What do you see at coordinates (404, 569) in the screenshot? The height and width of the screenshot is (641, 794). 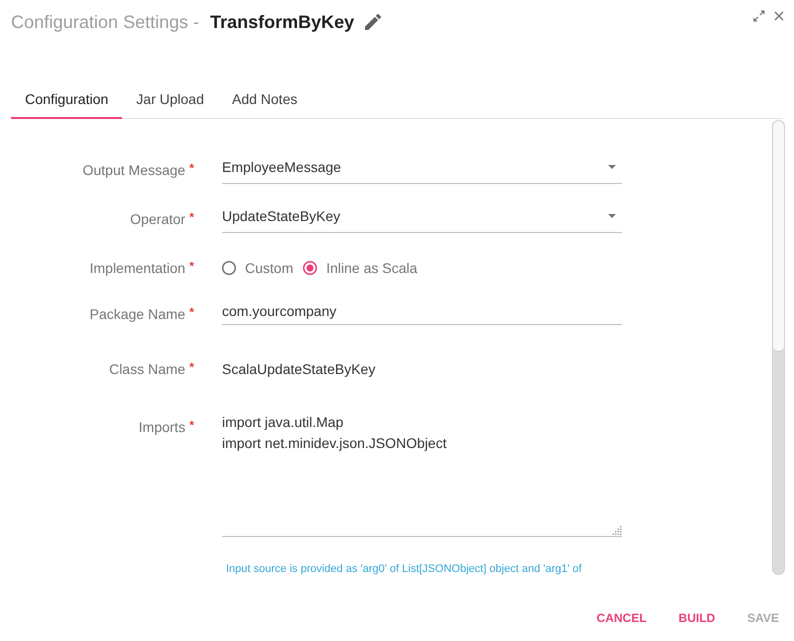 I see `hint-text: Input source is provided as 'arg0' of List[JSONObject] object and 'arg1' of` at bounding box center [404, 569].